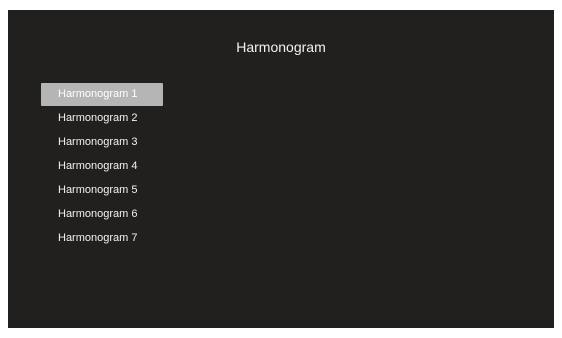 This screenshot has width=562, height=338. I want to click on menu-item-harmonogram-2: Harmonogram 2, so click(102, 118).